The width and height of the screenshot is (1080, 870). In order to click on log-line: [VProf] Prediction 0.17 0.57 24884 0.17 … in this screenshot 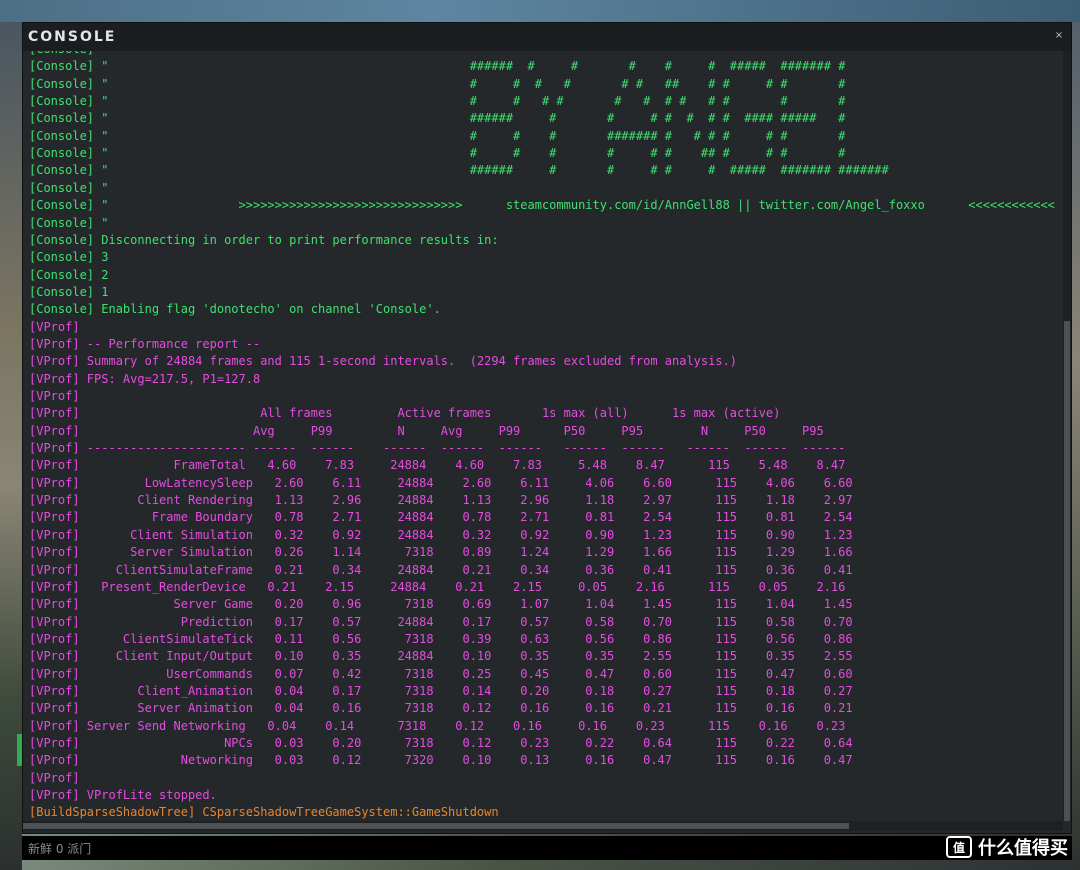, I will do `click(441, 621)`.